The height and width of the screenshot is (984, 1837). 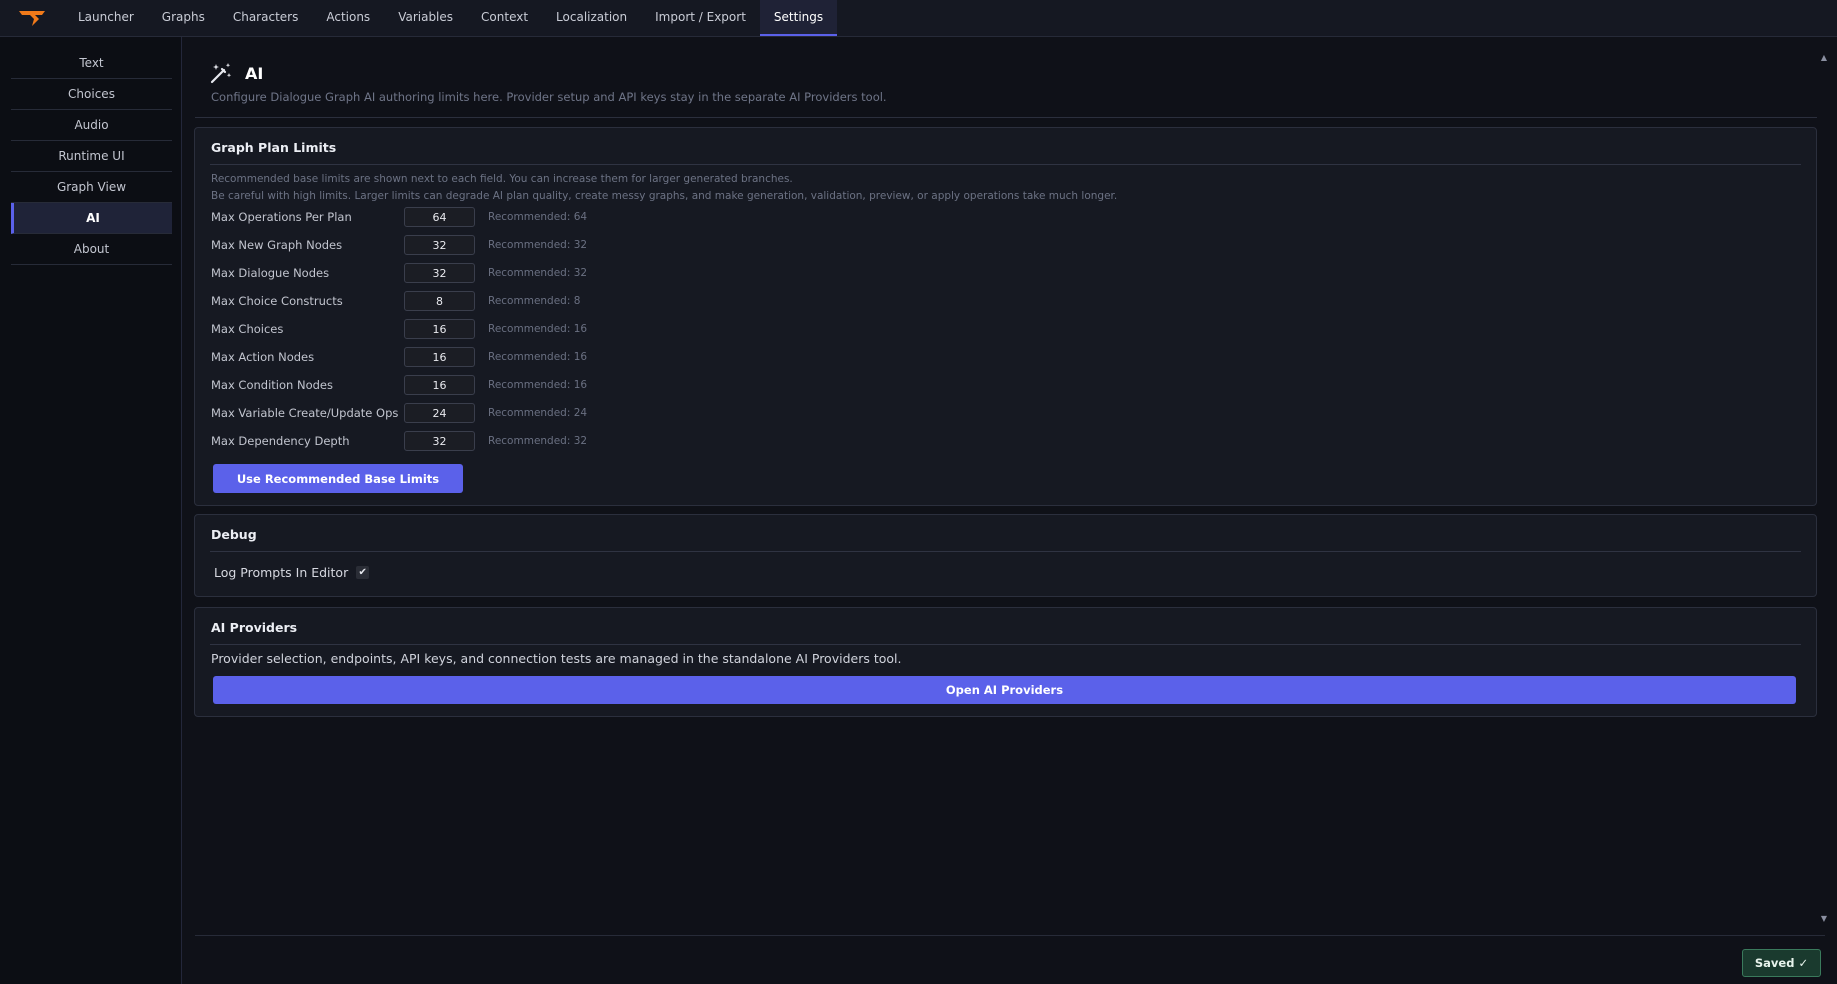 What do you see at coordinates (1824, 57) in the screenshot?
I see `scroll-up-arrow-icon: ▲` at bounding box center [1824, 57].